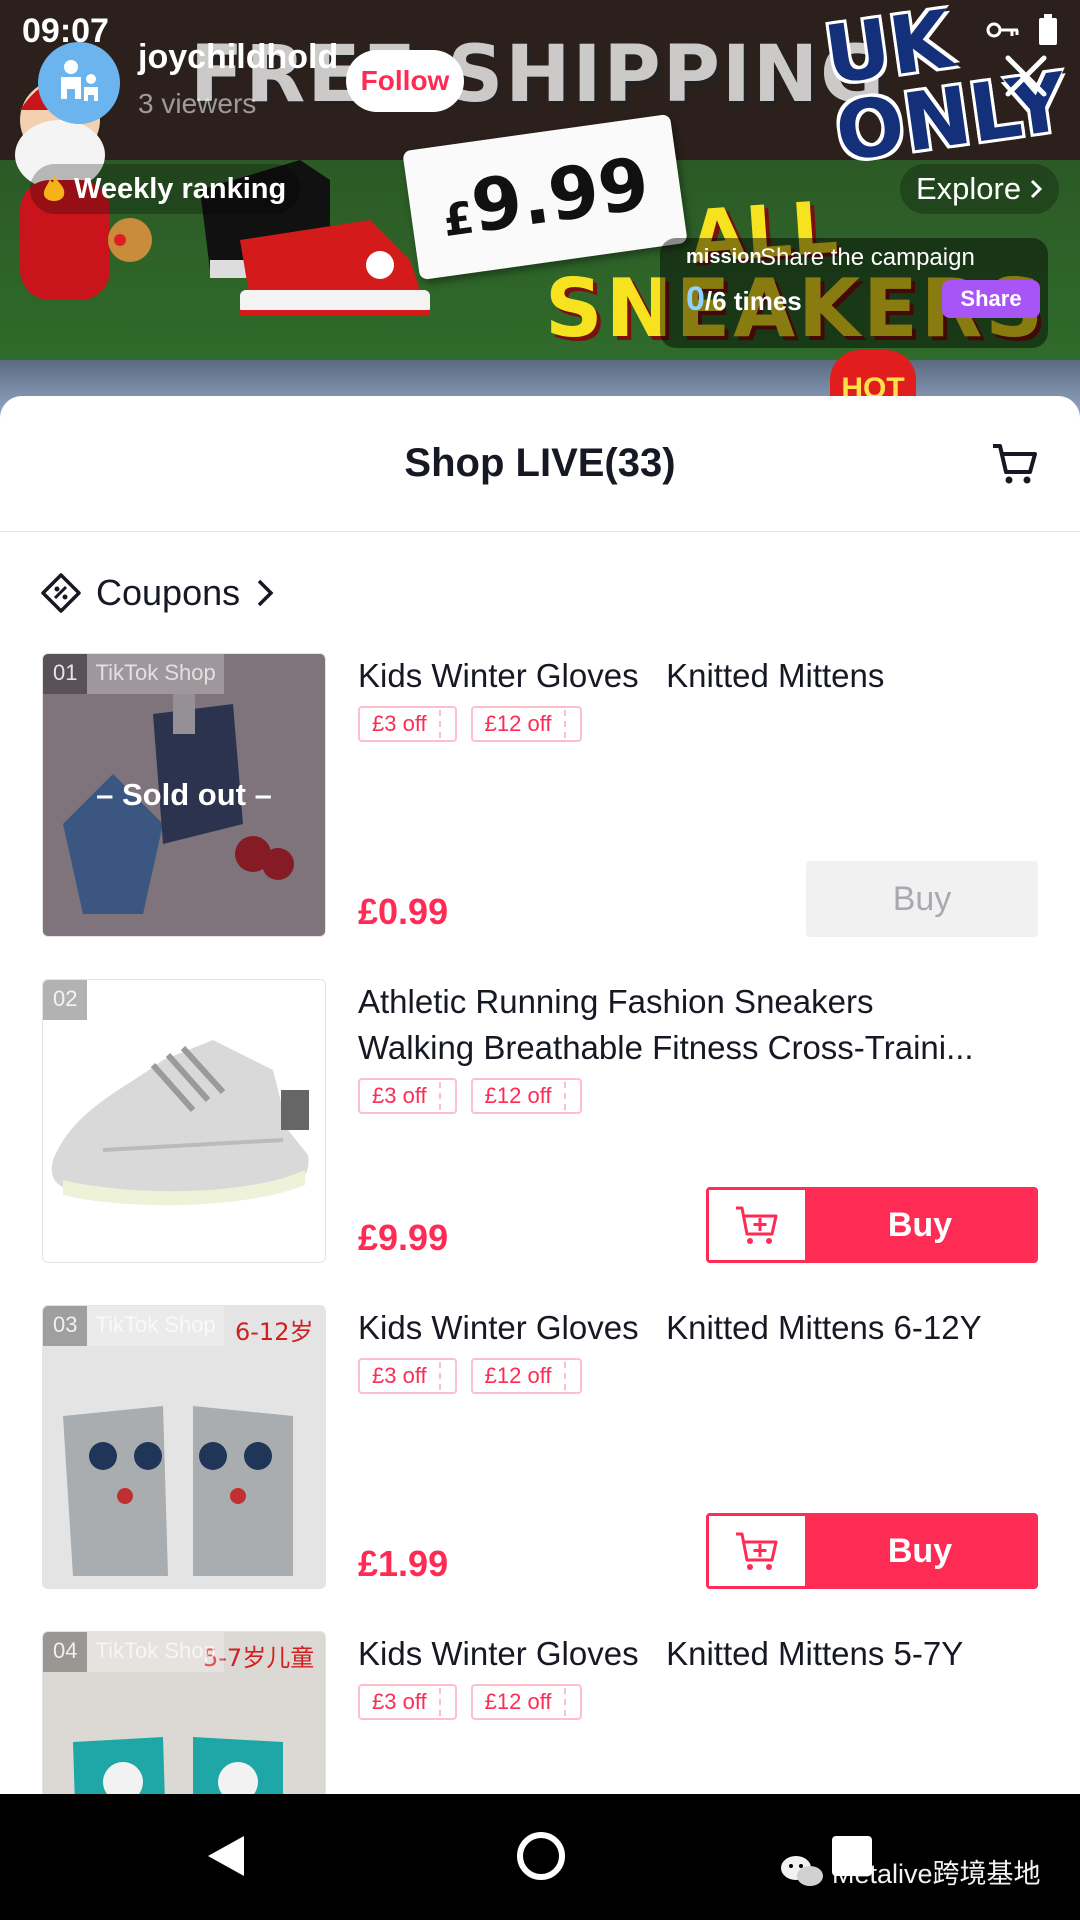  I want to click on weekly-ranking-button: Weekly ranking, so click(165, 189).